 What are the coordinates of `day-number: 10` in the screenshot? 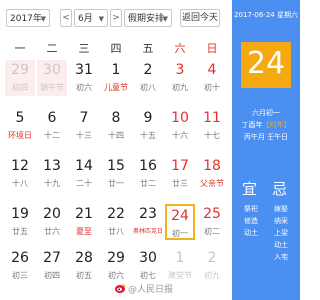 It's located at (180, 118).